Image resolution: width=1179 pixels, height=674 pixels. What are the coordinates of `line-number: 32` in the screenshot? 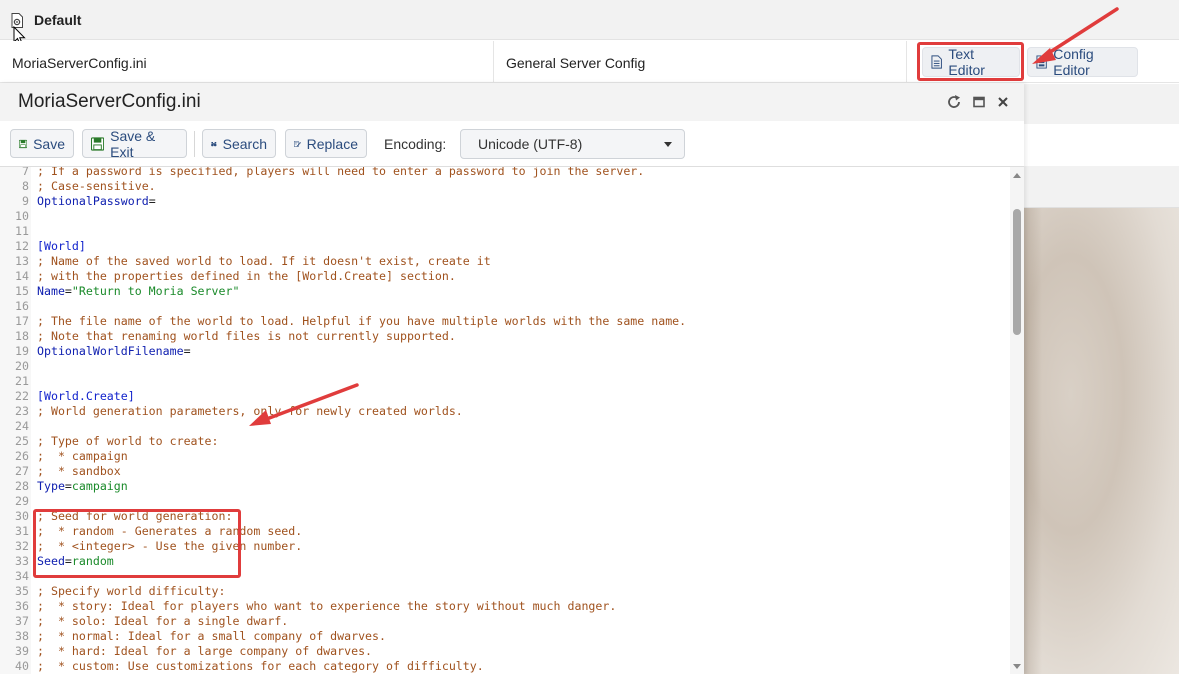 It's located at (22, 546).